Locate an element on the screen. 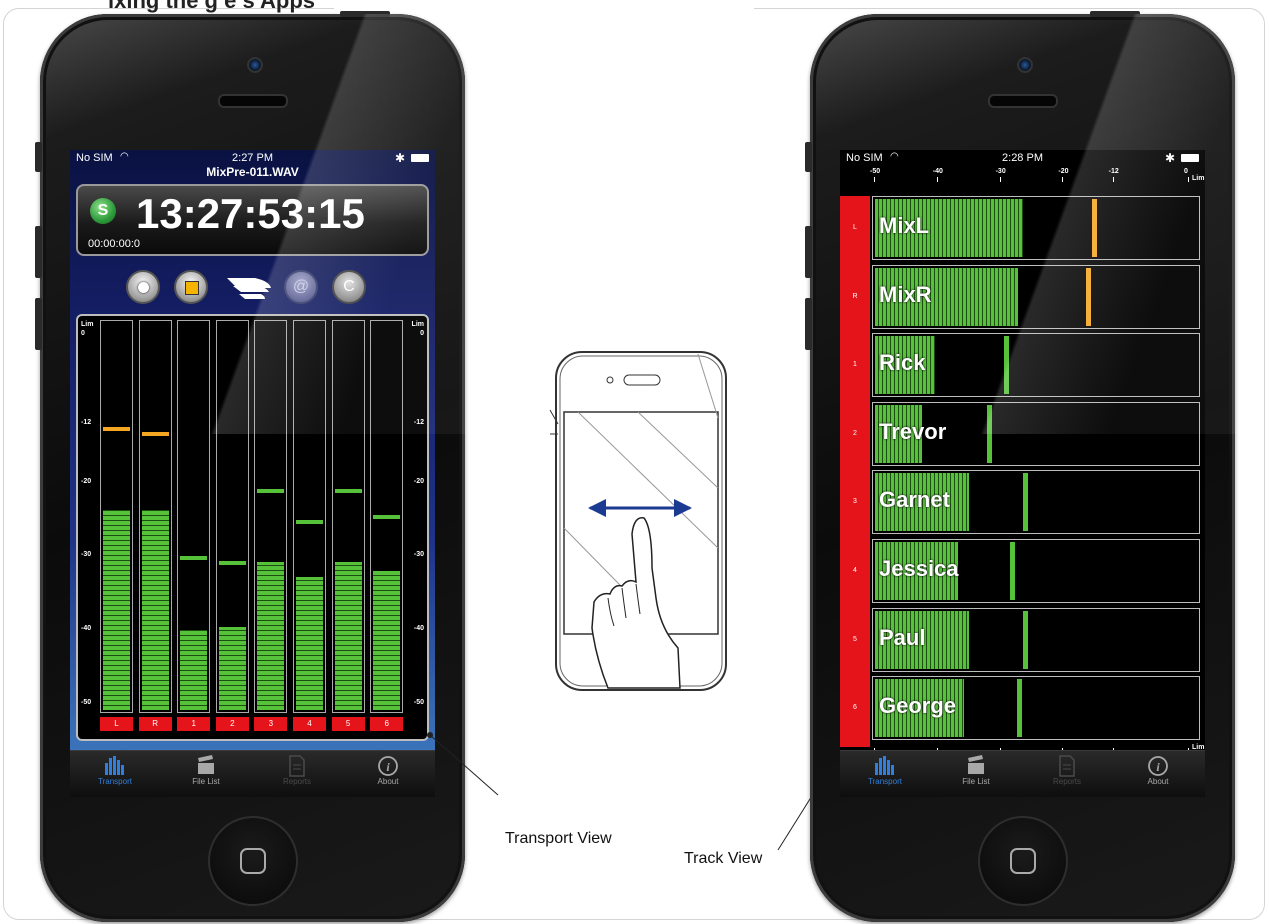 This screenshot has width=1269, height=924. track-row-6: George is located at coordinates (1036, 708).